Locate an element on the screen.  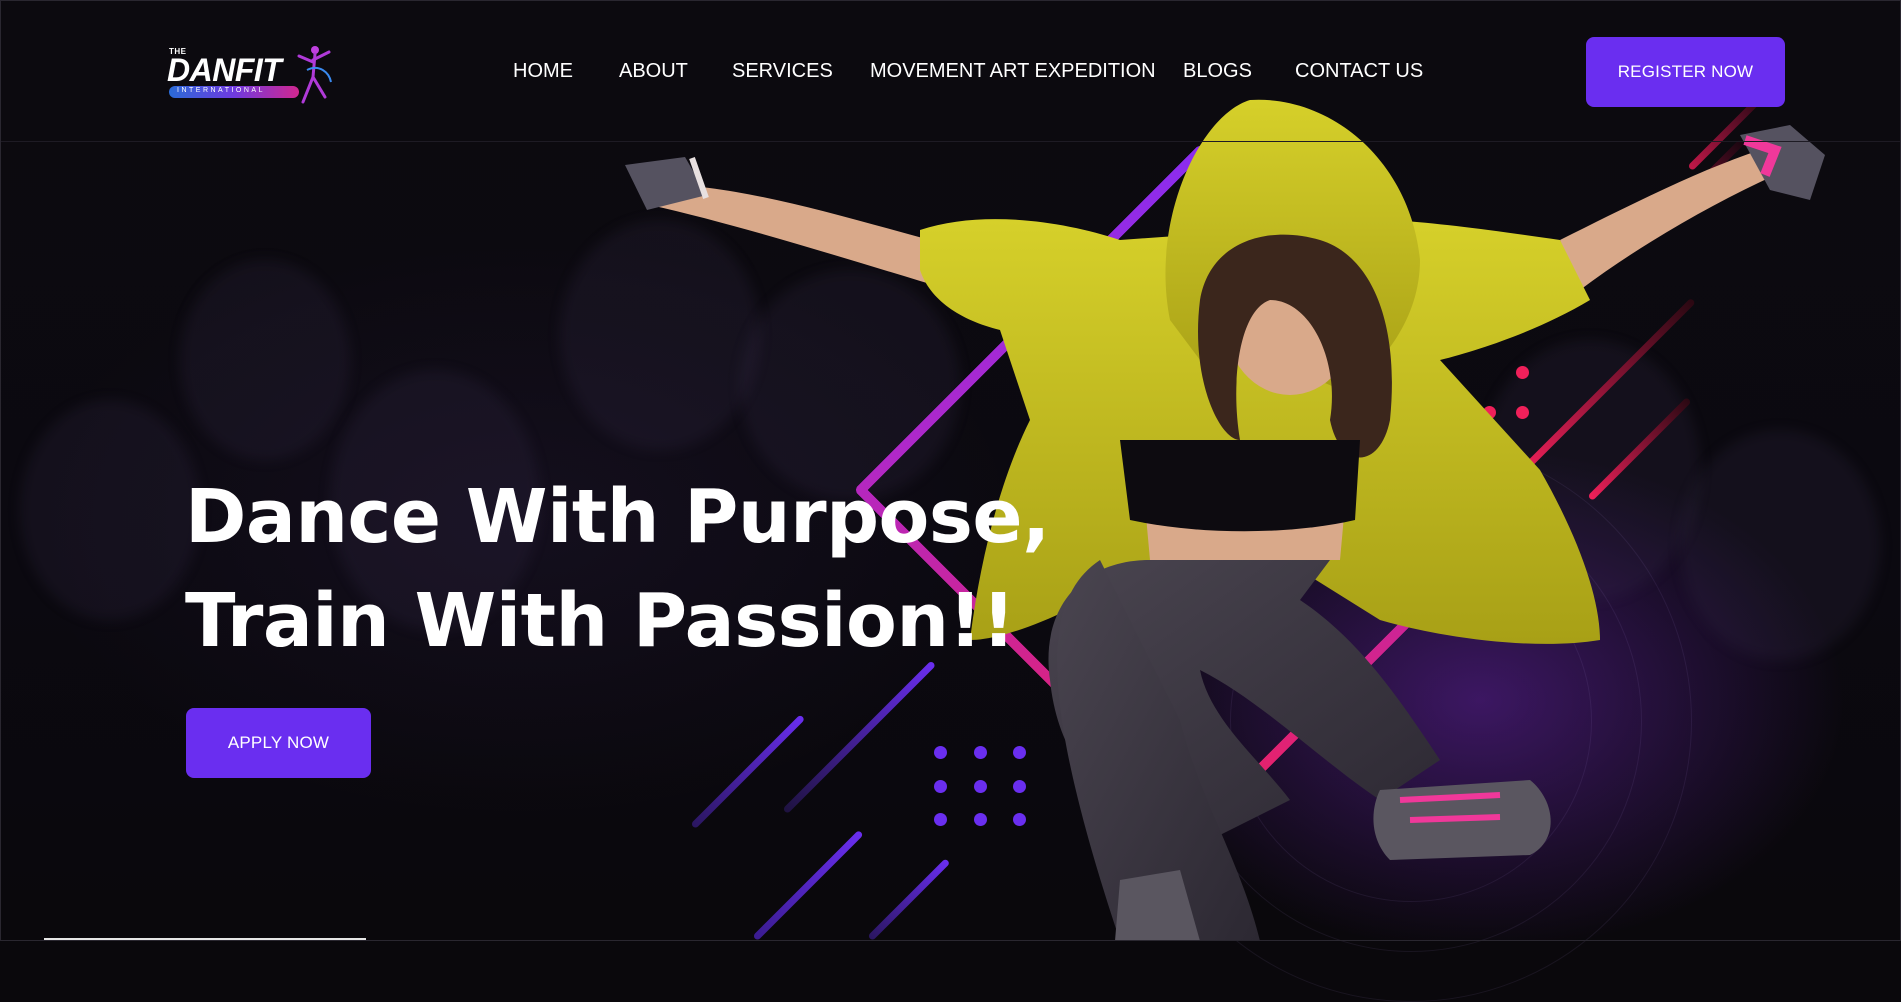
hero-headline: Dance With Purpose, Train With Passion!! is located at coordinates (617, 569).